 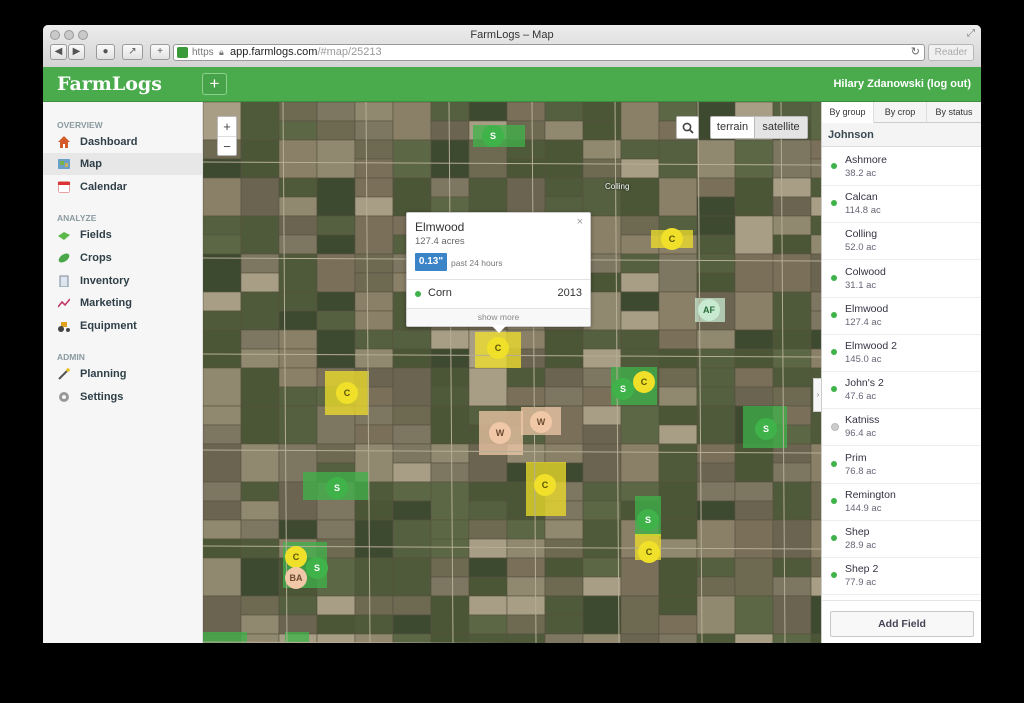 What do you see at coordinates (901, 353) in the screenshot?
I see `field-list-item: Elmwood 2 145.0 ac` at bounding box center [901, 353].